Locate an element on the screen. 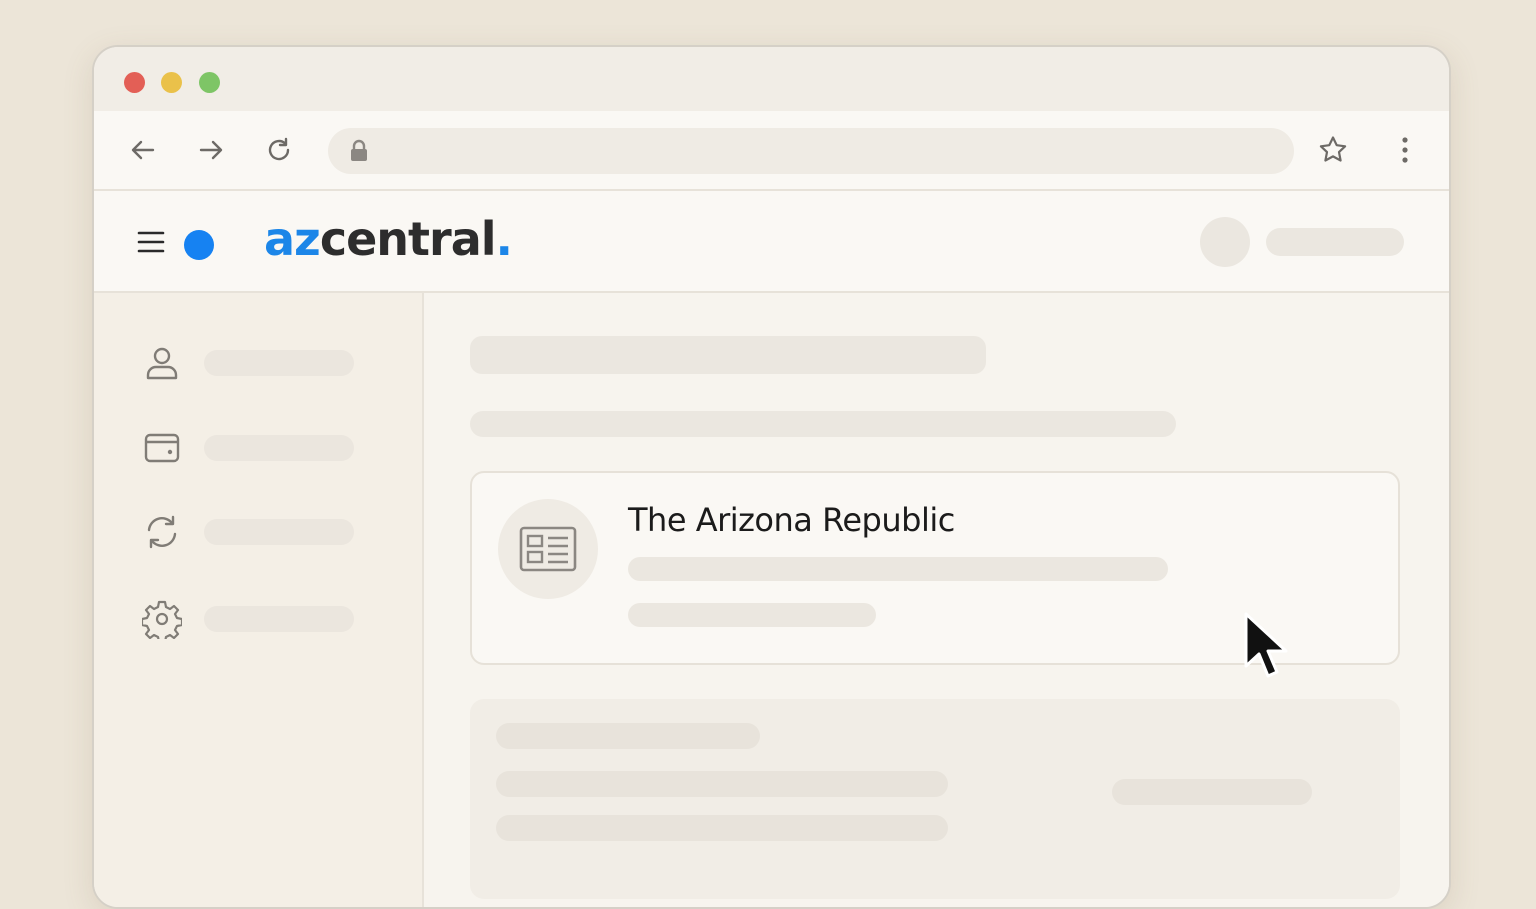 Image resolution: width=1536 pixels, height=909 pixels. sidebar is located at coordinates (259, 600).